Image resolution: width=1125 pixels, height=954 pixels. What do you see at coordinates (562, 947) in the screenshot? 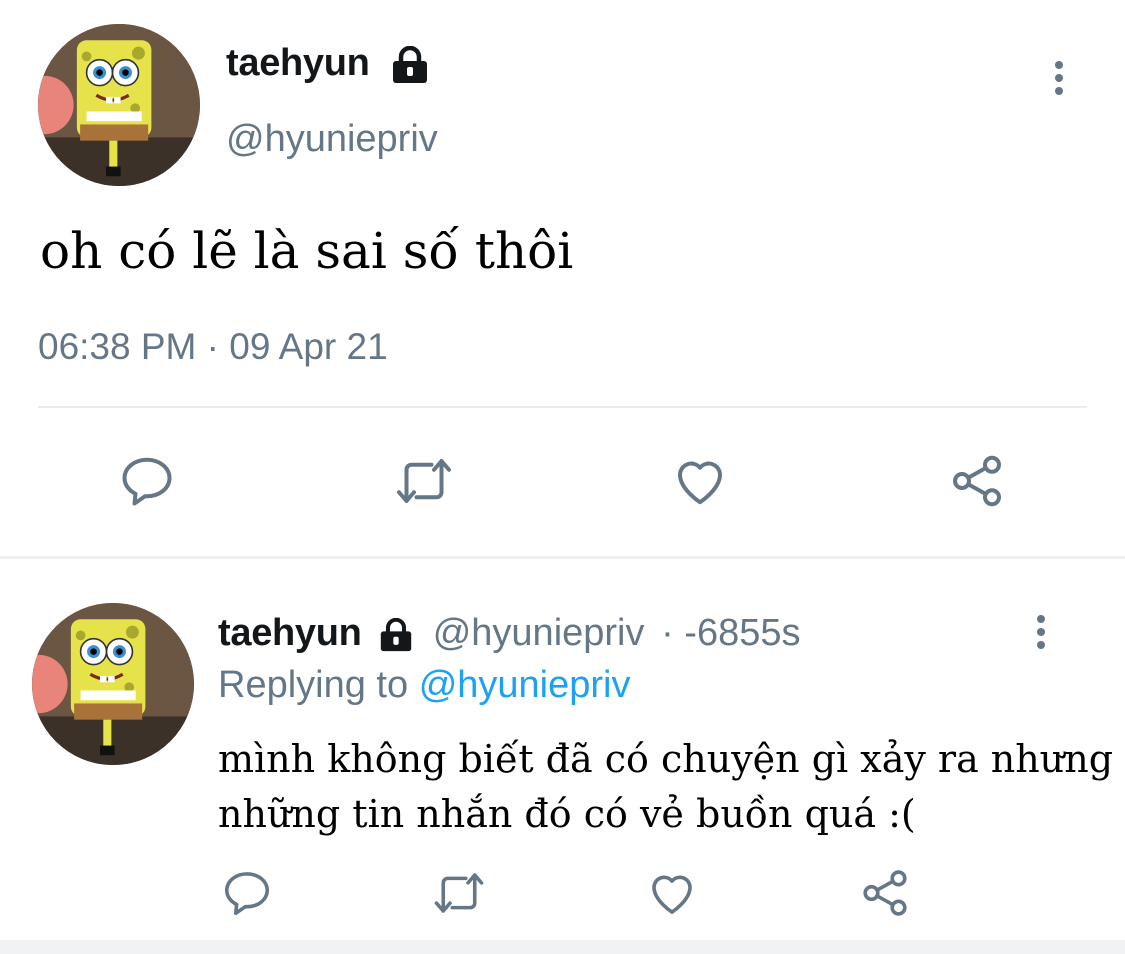
I see `bottom-separator` at bounding box center [562, 947].